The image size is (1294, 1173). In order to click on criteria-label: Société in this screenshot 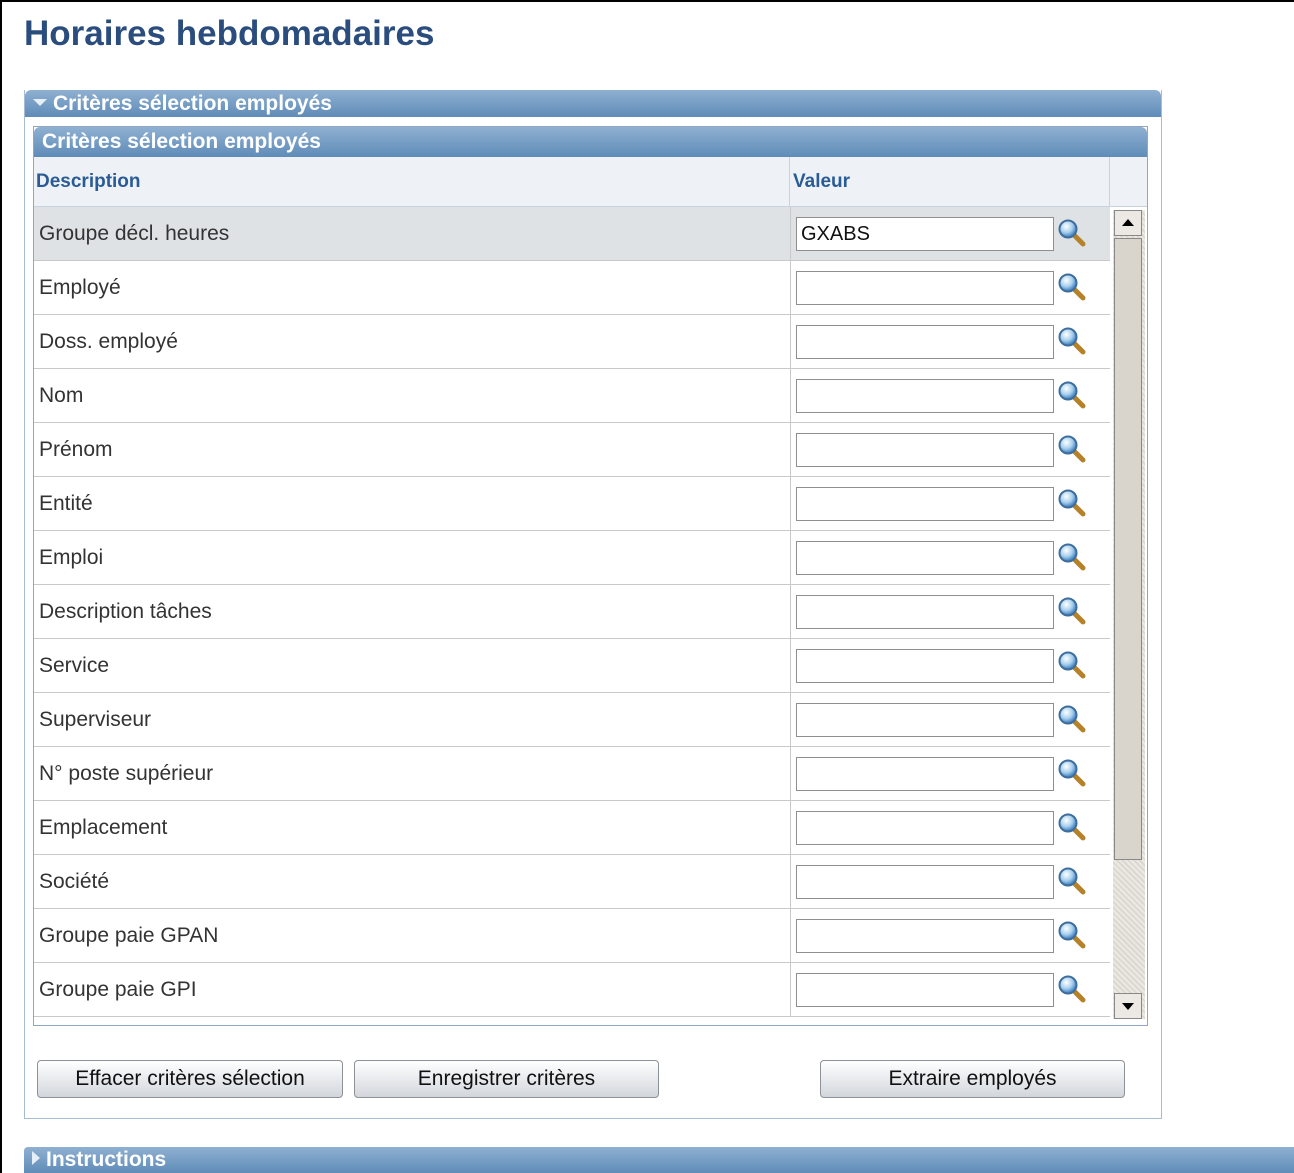, I will do `click(74, 881)`.